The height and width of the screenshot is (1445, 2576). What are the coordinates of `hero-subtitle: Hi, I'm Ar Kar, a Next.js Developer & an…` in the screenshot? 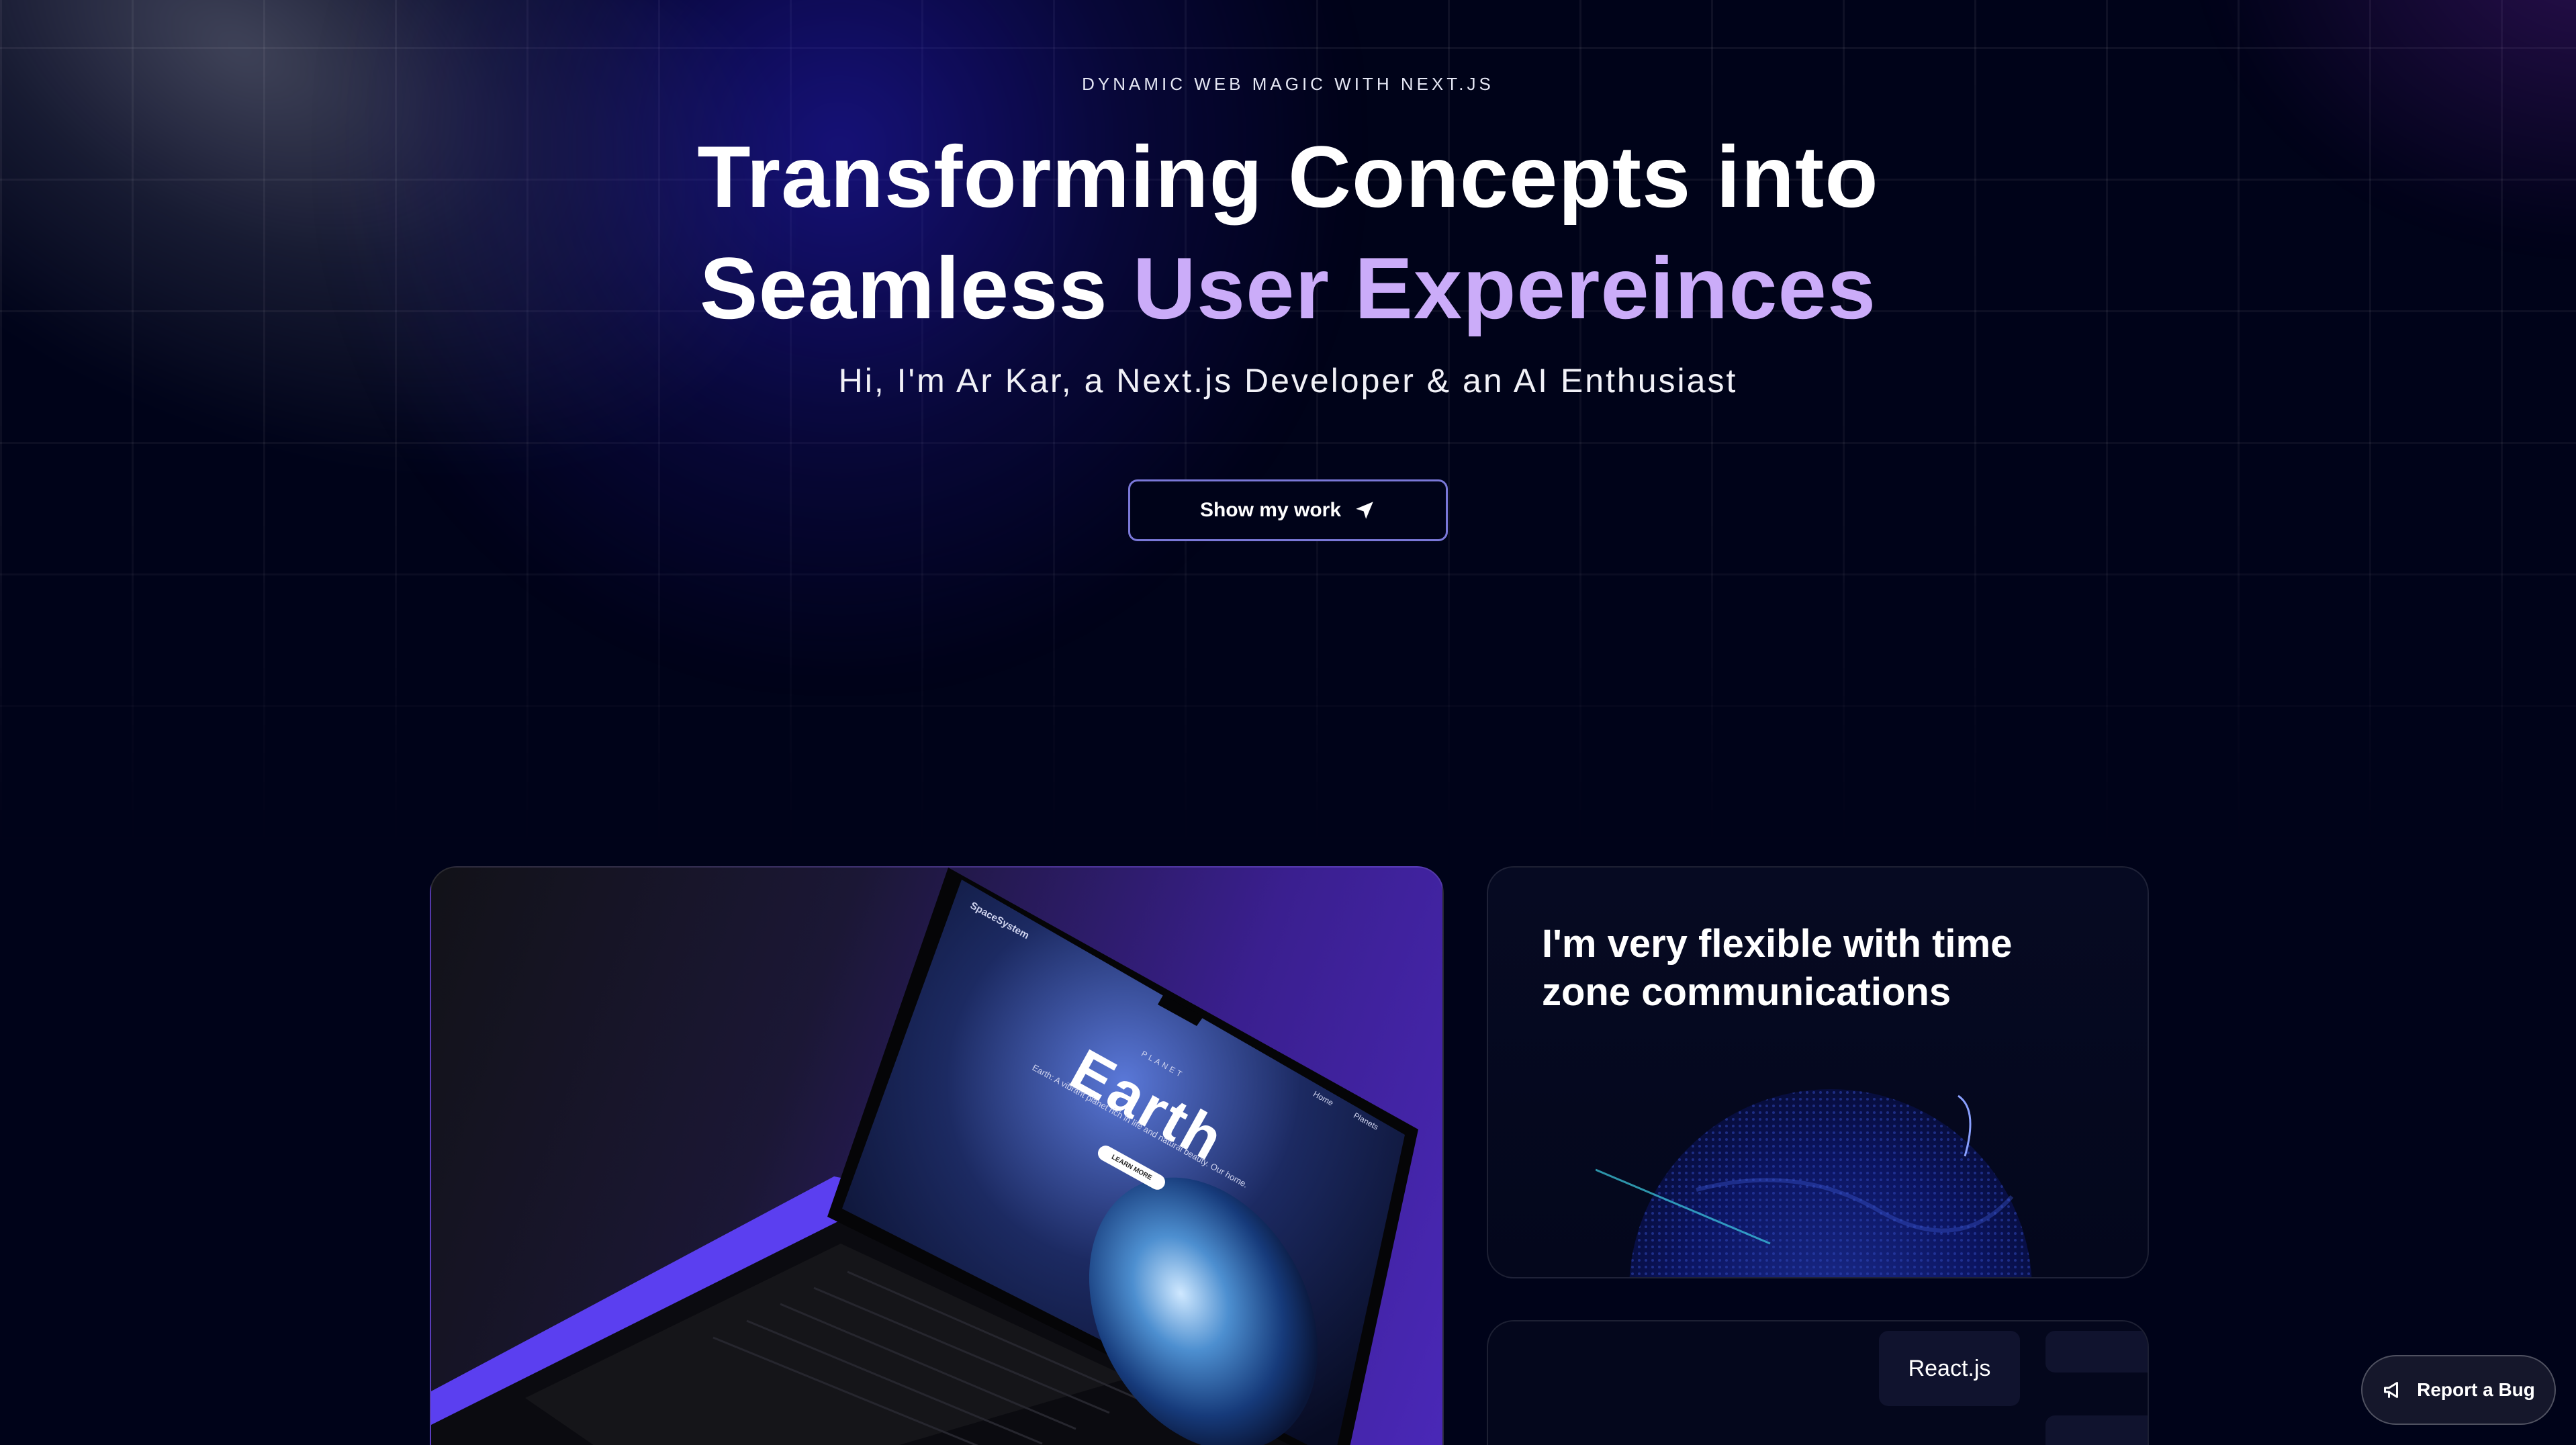 It's located at (1288, 381).